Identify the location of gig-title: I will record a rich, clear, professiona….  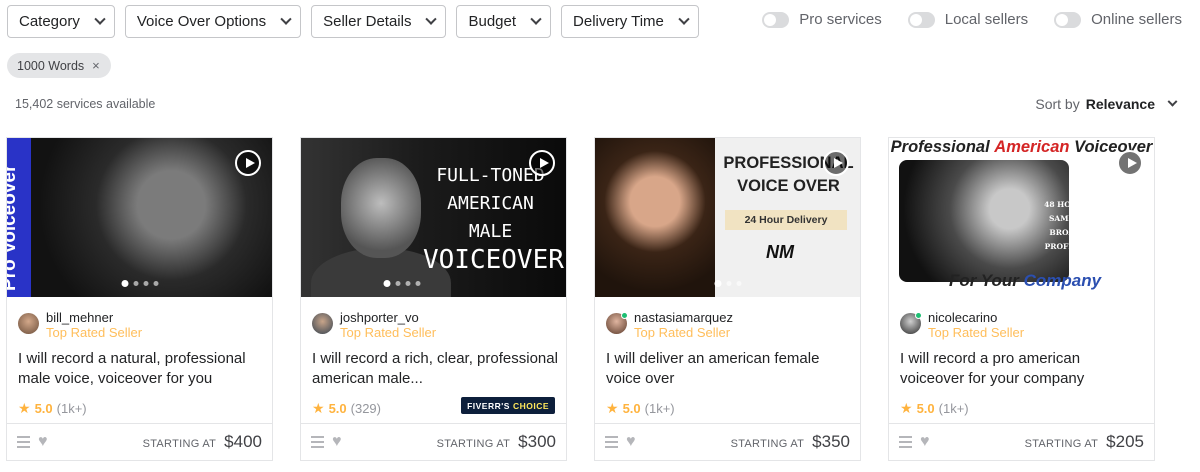
(435, 369).